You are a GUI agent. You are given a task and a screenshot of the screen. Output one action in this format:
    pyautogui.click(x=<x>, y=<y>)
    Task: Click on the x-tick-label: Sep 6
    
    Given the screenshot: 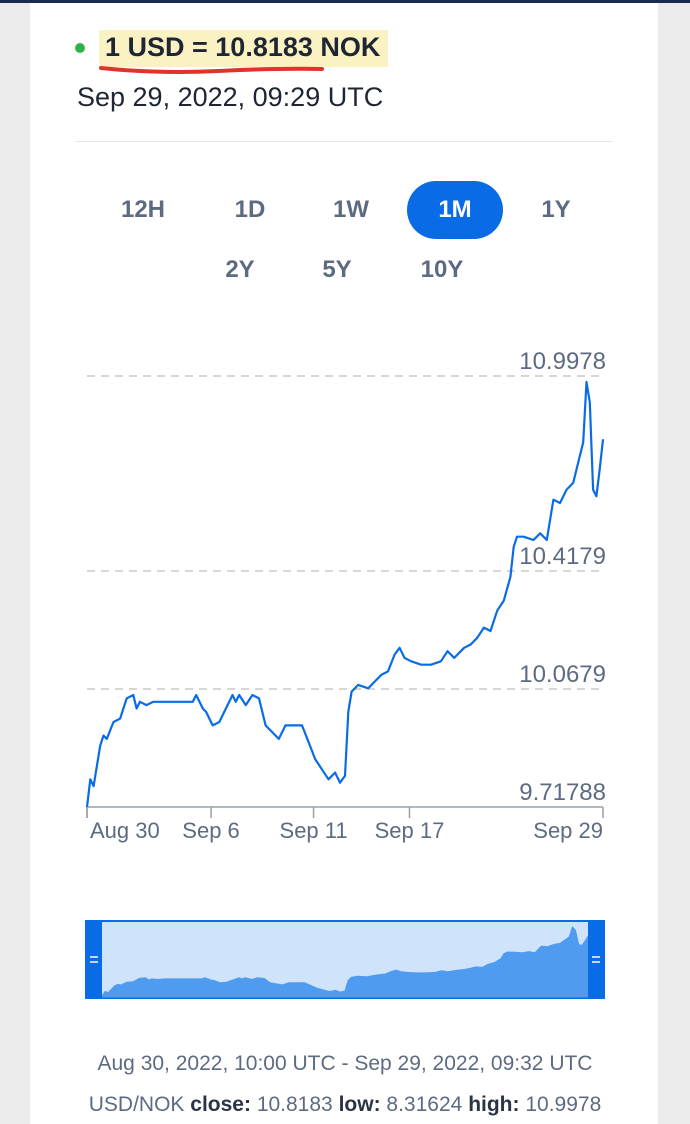 What is the action you would take?
    pyautogui.click(x=211, y=830)
    